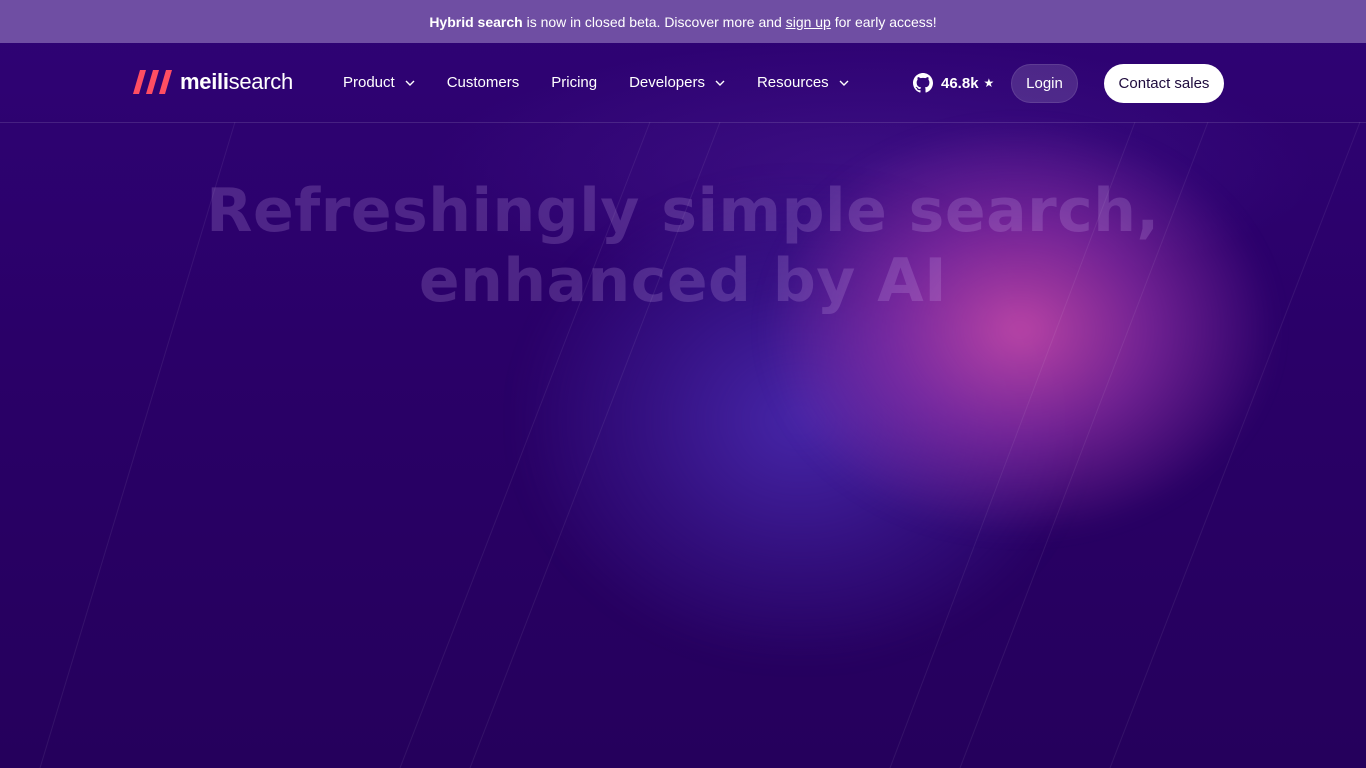 This screenshot has width=1366, height=768. What do you see at coordinates (369, 82) in the screenshot?
I see `nav-item-label: Product` at bounding box center [369, 82].